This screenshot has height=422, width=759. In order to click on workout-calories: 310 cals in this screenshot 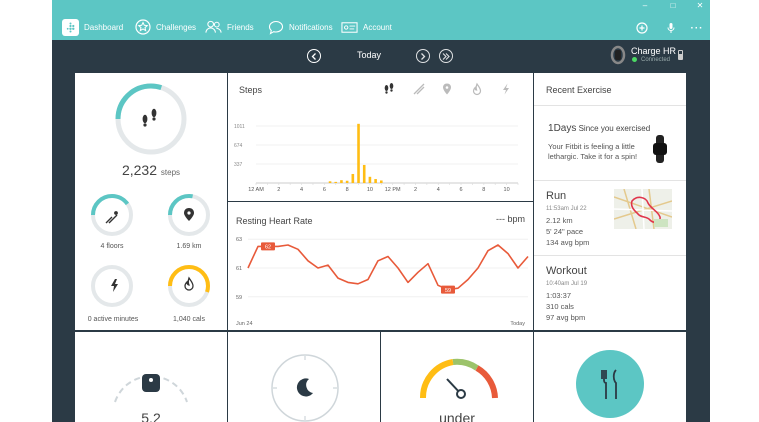, I will do `click(560, 306)`.